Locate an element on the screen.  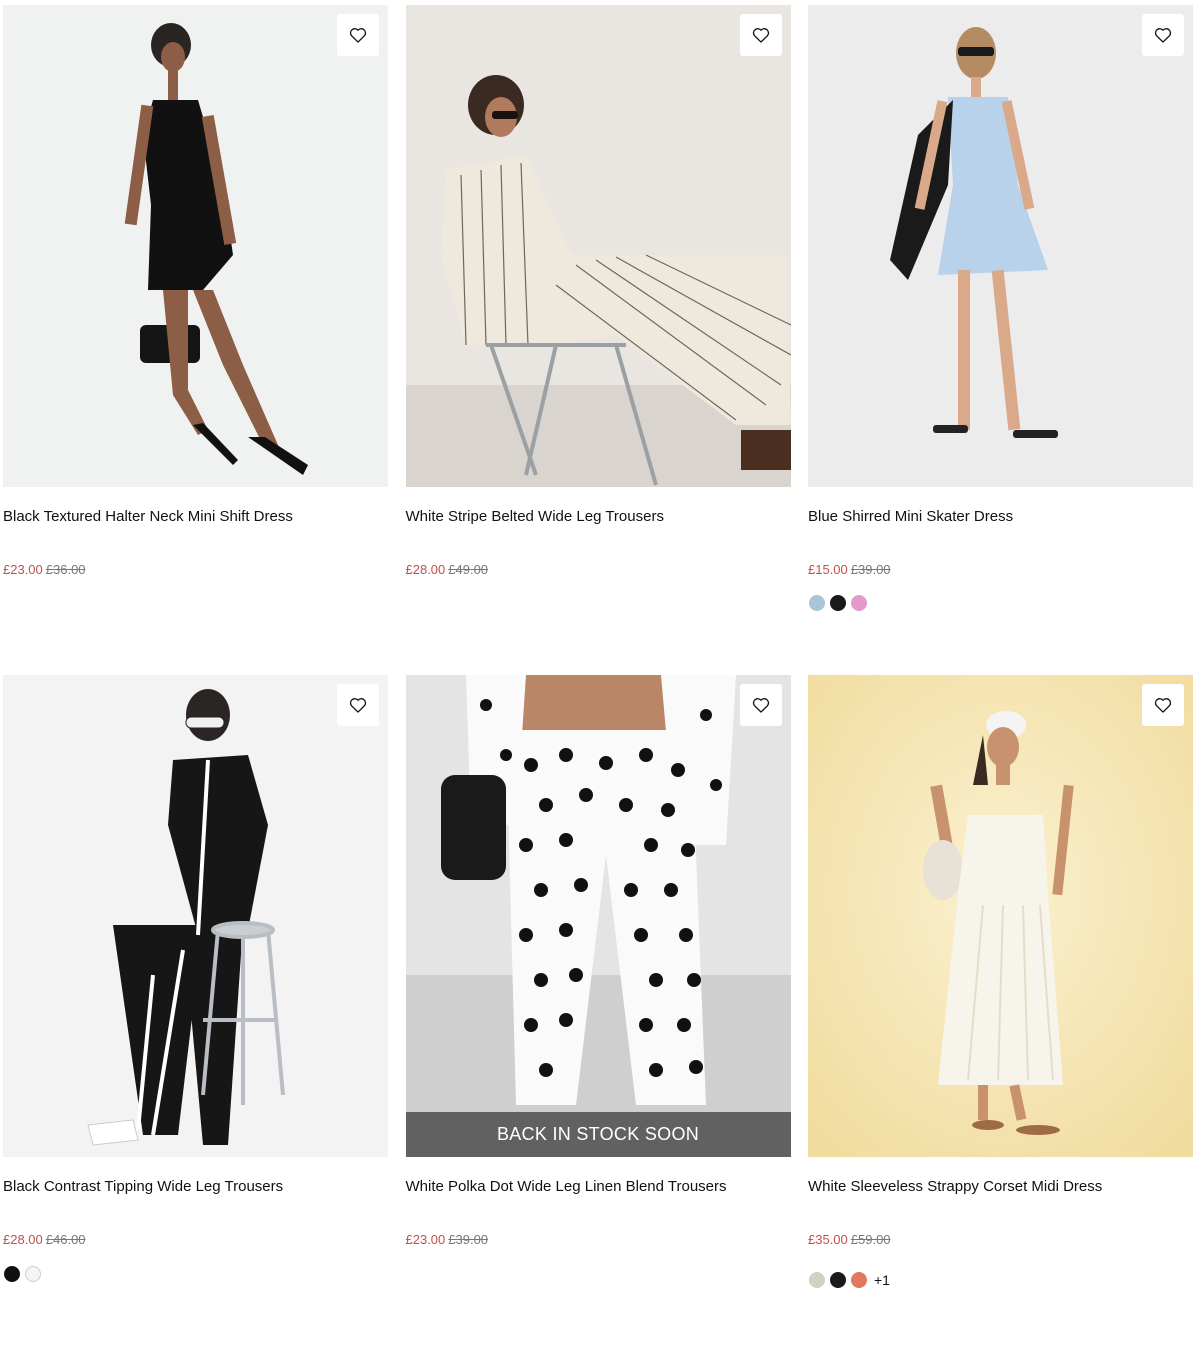
more-colors-count: +1 is located at coordinates (882, 1280).